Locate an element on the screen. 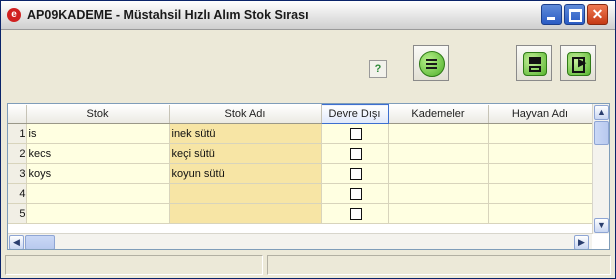  status-bar is located at coordinates (308, 265).